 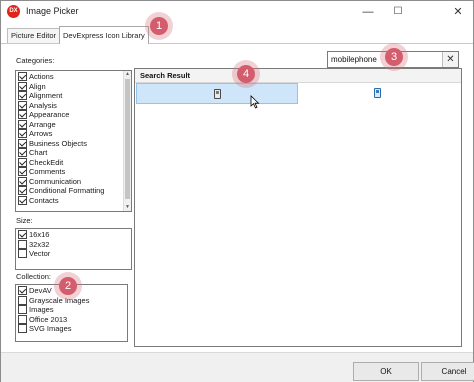 What do you see at coordinates (13, 11) in the screenshot?
I see `devexpress-logo-icon: DX` at bounding box center [13, 11].